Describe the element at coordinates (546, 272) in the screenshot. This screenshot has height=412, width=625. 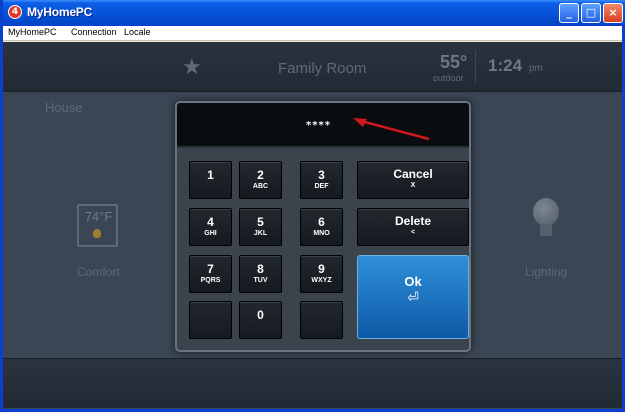
I see `lighting-label: Lighting` at that location.